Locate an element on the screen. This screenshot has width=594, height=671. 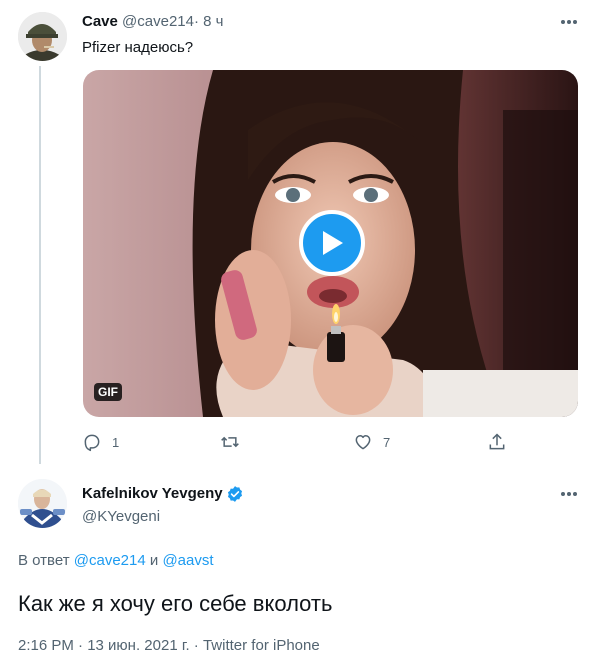
tweet-text: Как же я хочу его себе вколоть is located at coordinates (175, 603).